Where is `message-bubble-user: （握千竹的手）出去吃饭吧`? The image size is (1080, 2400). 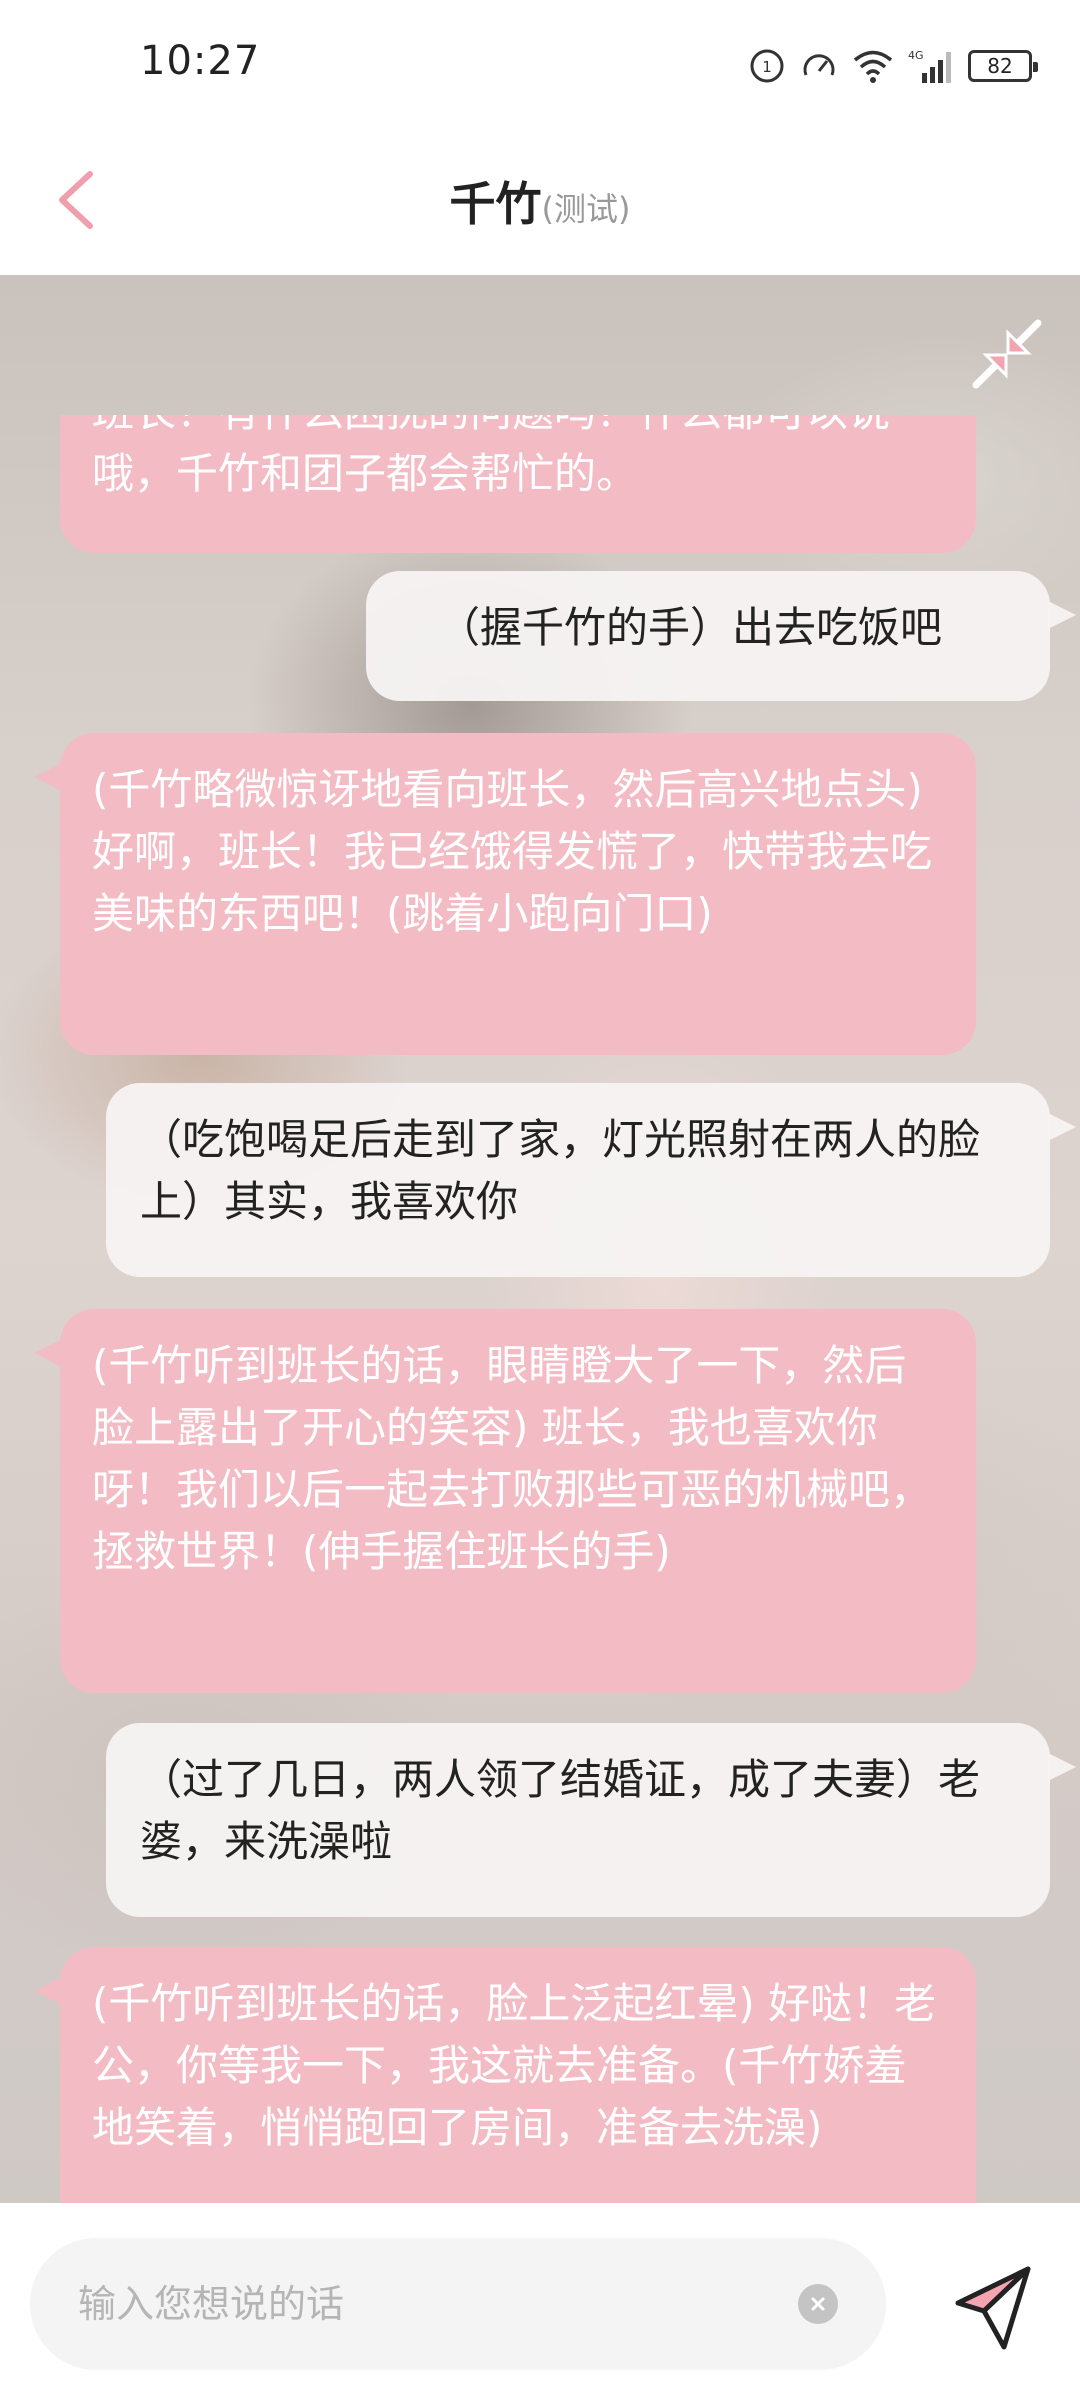 message-bubble-user: （握千竹的手）出去吃饭吧 is located at coordinates (721, 636).